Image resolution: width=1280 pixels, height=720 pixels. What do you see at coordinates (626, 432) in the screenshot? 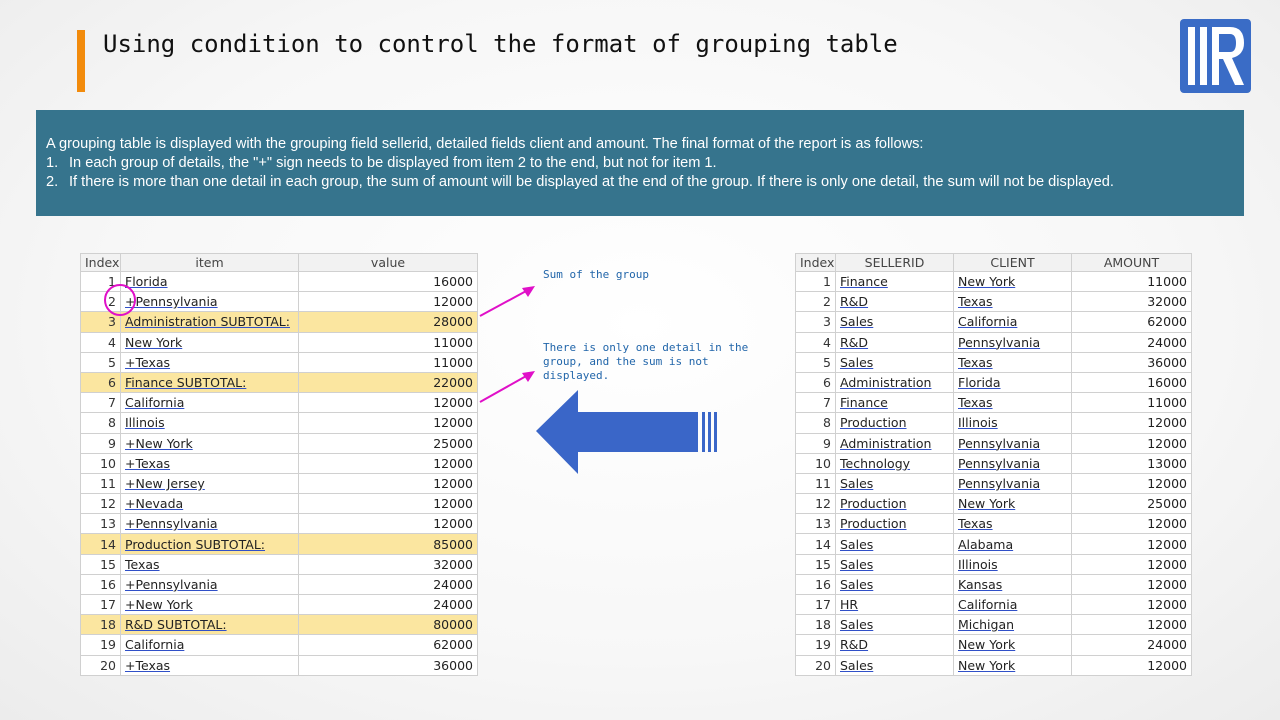
I see `big-left-arrow-icon` at bounding box center [626, 432].